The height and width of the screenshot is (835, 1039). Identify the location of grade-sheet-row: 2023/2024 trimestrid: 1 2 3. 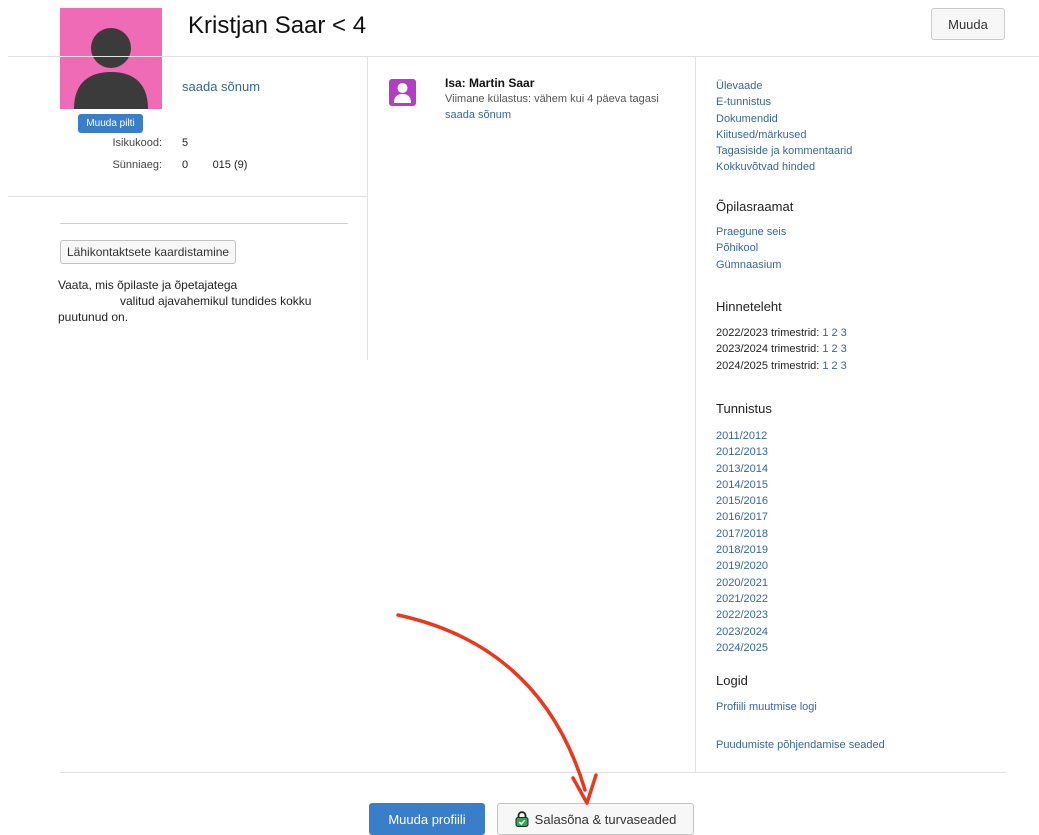
(781, 349).